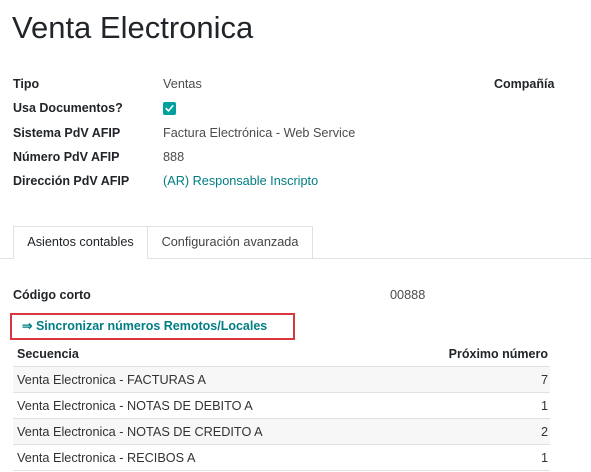 The height and width of the screenshot is (472, 591). What do you see at coordinates (174, 157) in the screenshot?
I see `numero-pdv-afip-value: 888` at bounding box center [174, 157].